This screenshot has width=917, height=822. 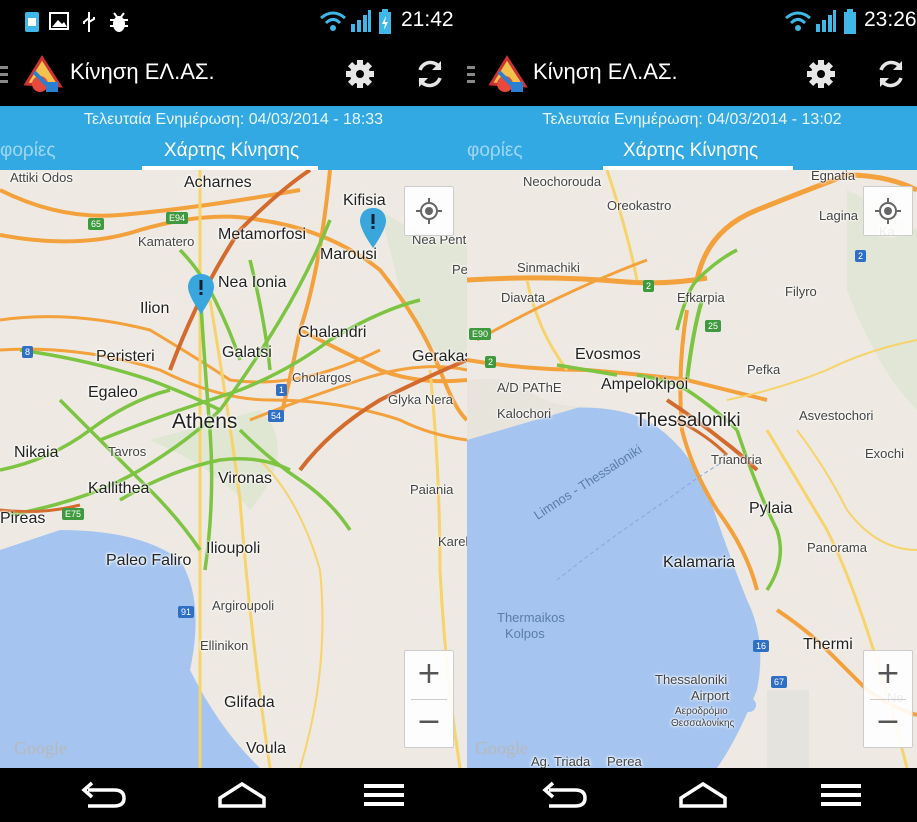 What do you see at coordinates (186, 612) in the screenshot?
I see `road-shield: 91` at bounding box center [186, 612].